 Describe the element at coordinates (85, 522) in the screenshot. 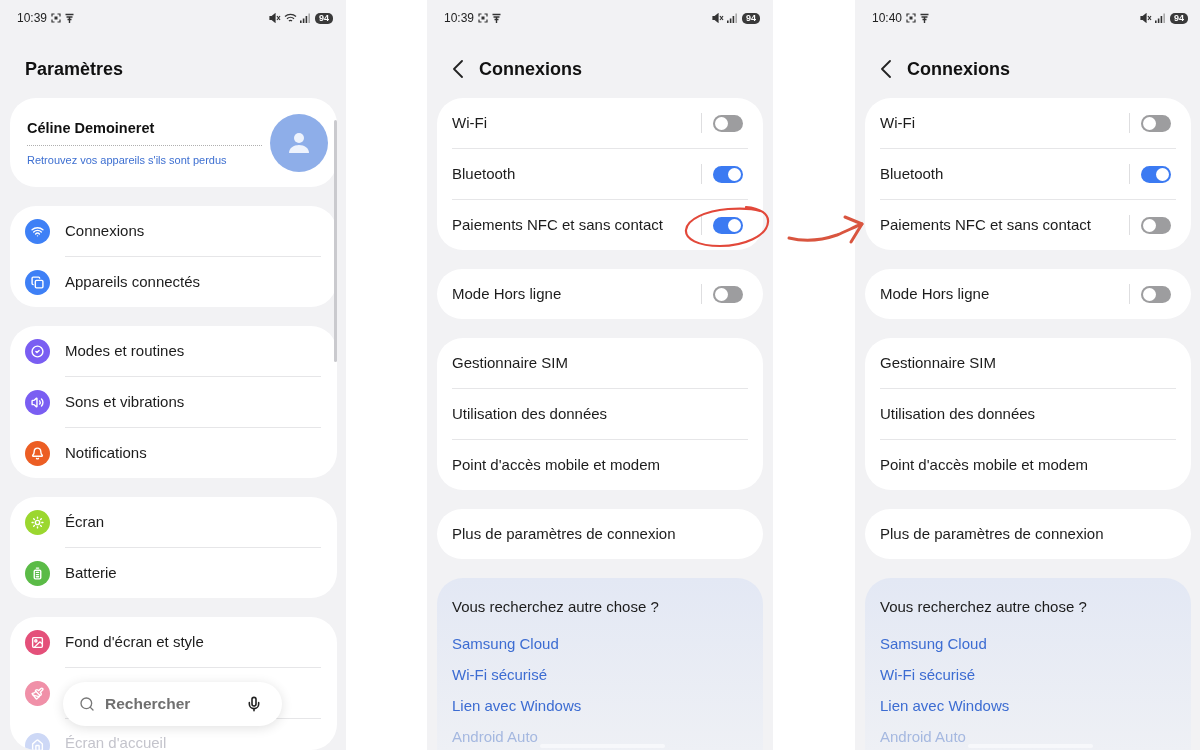

I see `settings-item: Écran` at that location.